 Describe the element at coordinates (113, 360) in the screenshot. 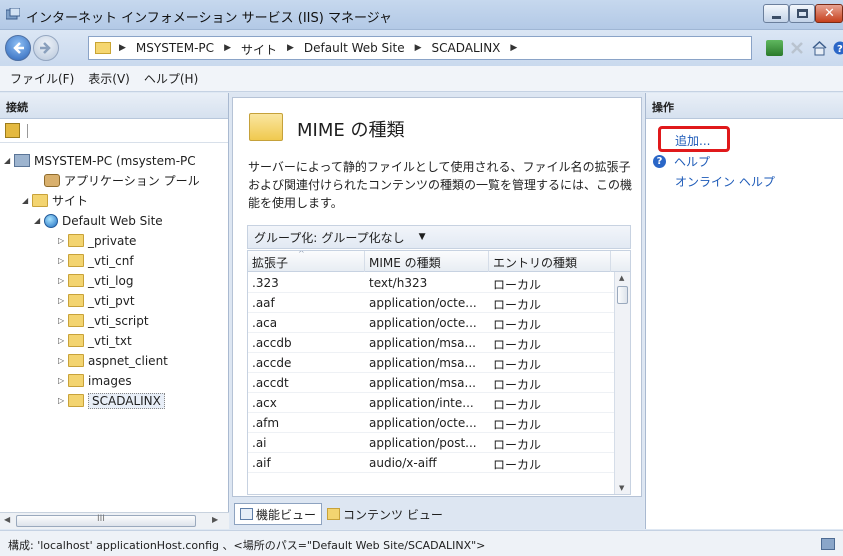

I see `tree-node: ▷ aspnet_client` at that location.